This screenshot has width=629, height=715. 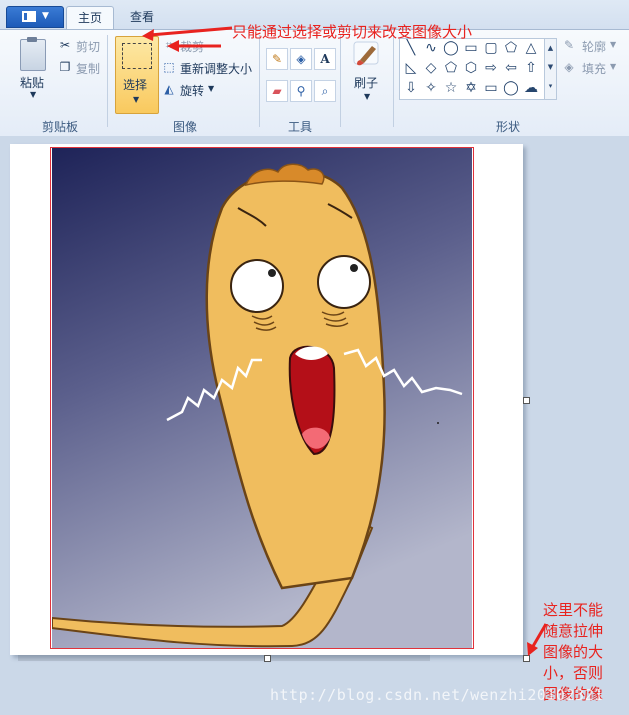 What do you see at coordinates (573, 673) in the screenshot?
I see `annotation-line: 小，否则` at bounding box center [573, 673].